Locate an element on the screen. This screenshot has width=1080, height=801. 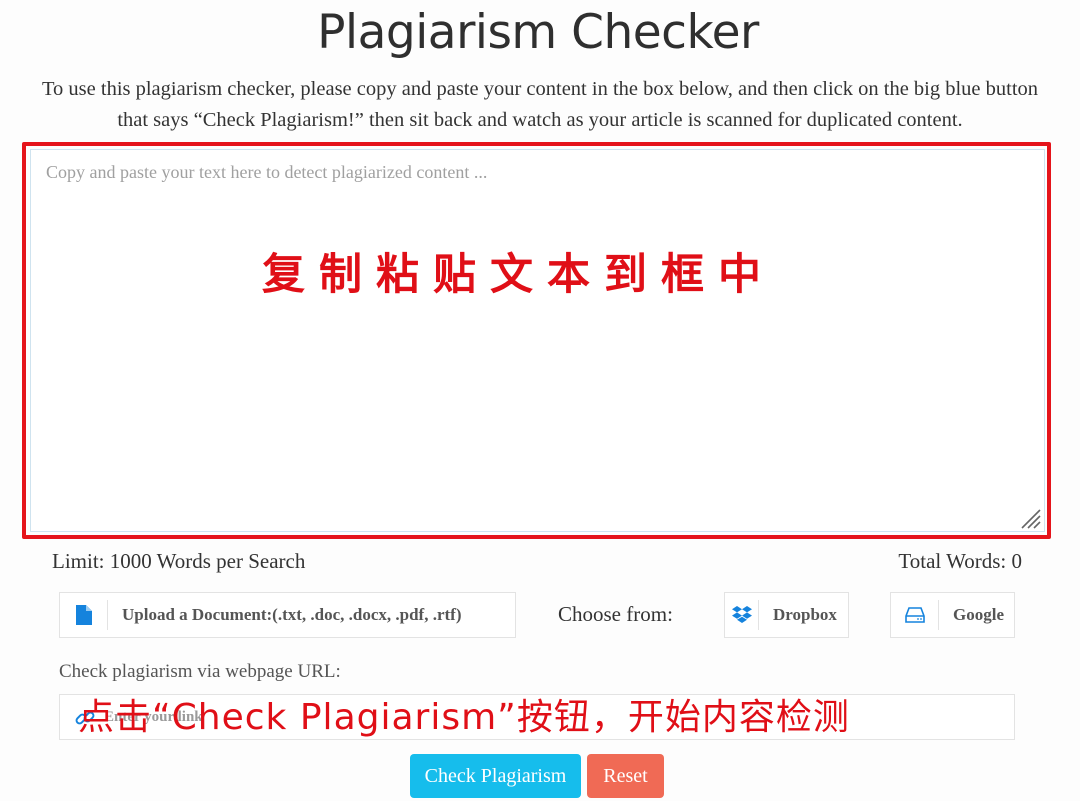
drive-icon is located at coordinates (915, 615).